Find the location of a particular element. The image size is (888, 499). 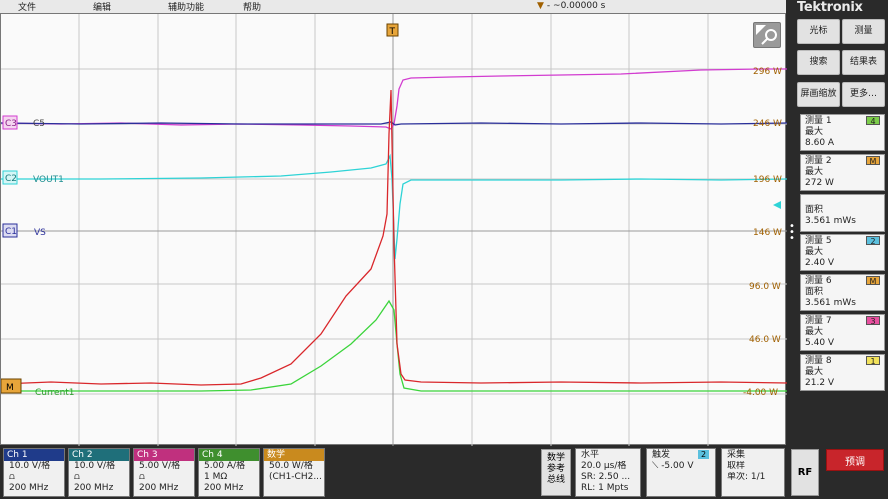

acquisition-title: 采集 is located at coordinates (753, 455).